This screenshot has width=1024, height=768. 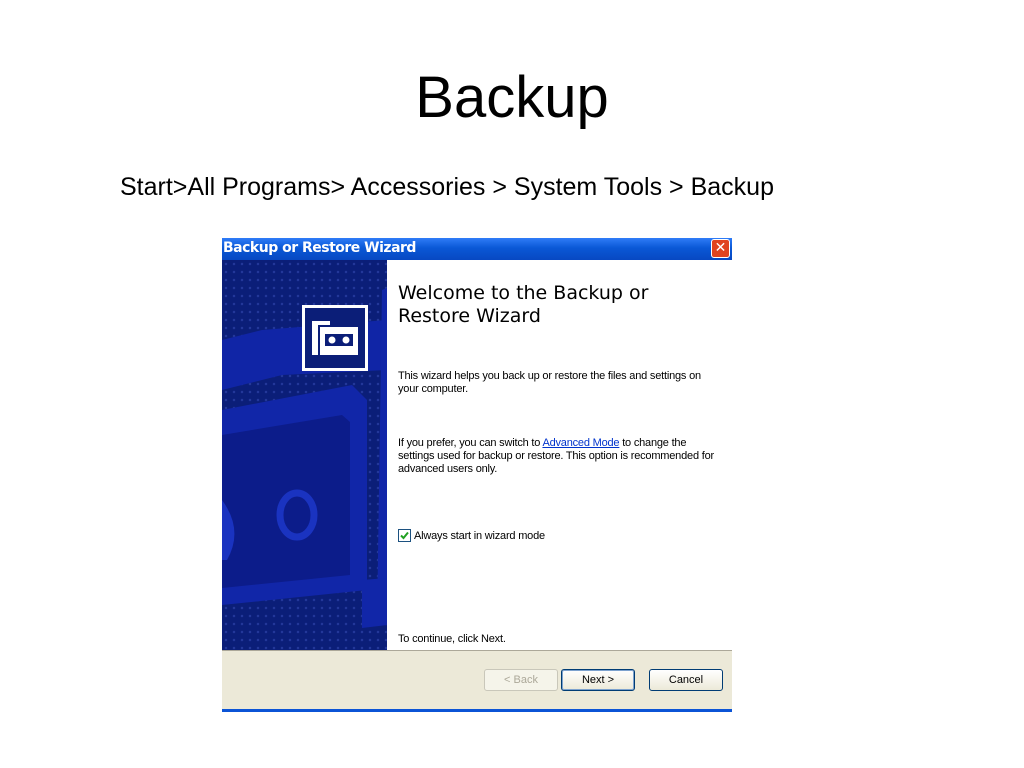 I want to click on next-button: Next >, so click(x=598, y=680).